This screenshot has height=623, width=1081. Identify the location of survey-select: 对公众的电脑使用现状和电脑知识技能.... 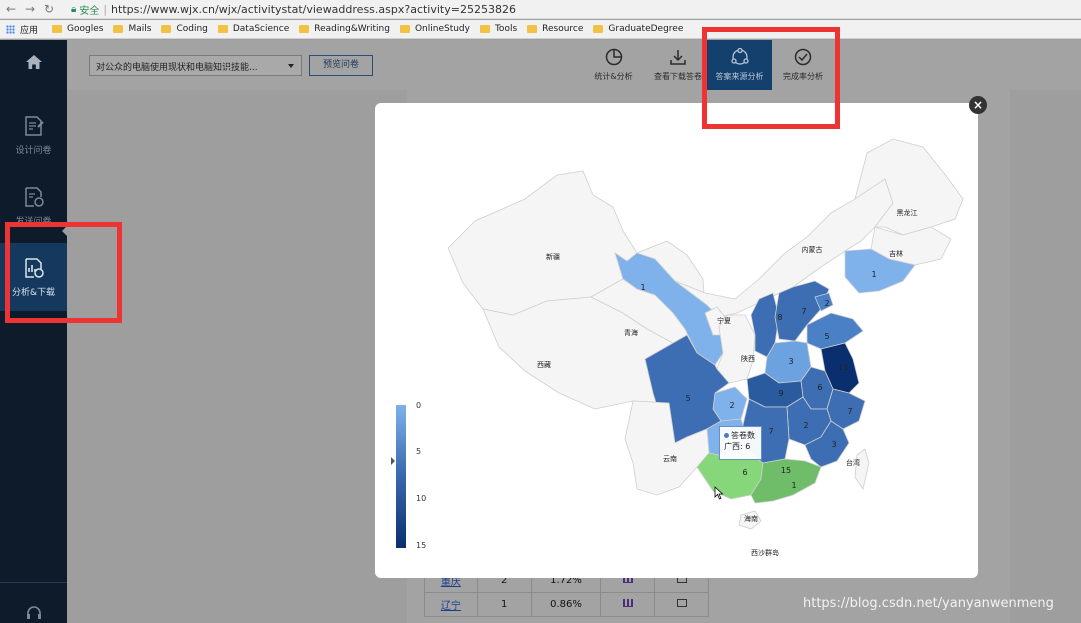
(195, 65).